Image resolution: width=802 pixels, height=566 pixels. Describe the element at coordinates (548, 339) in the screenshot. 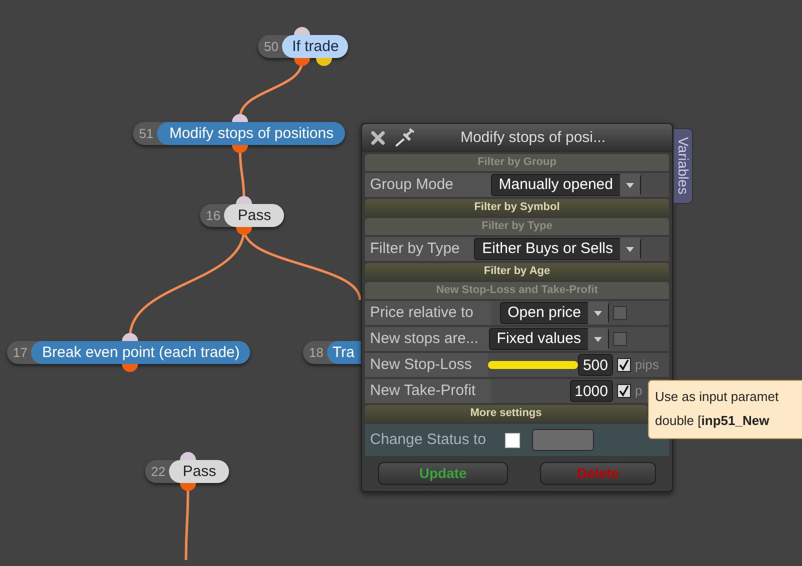

I see `dropdown: Fixed values` at that location.